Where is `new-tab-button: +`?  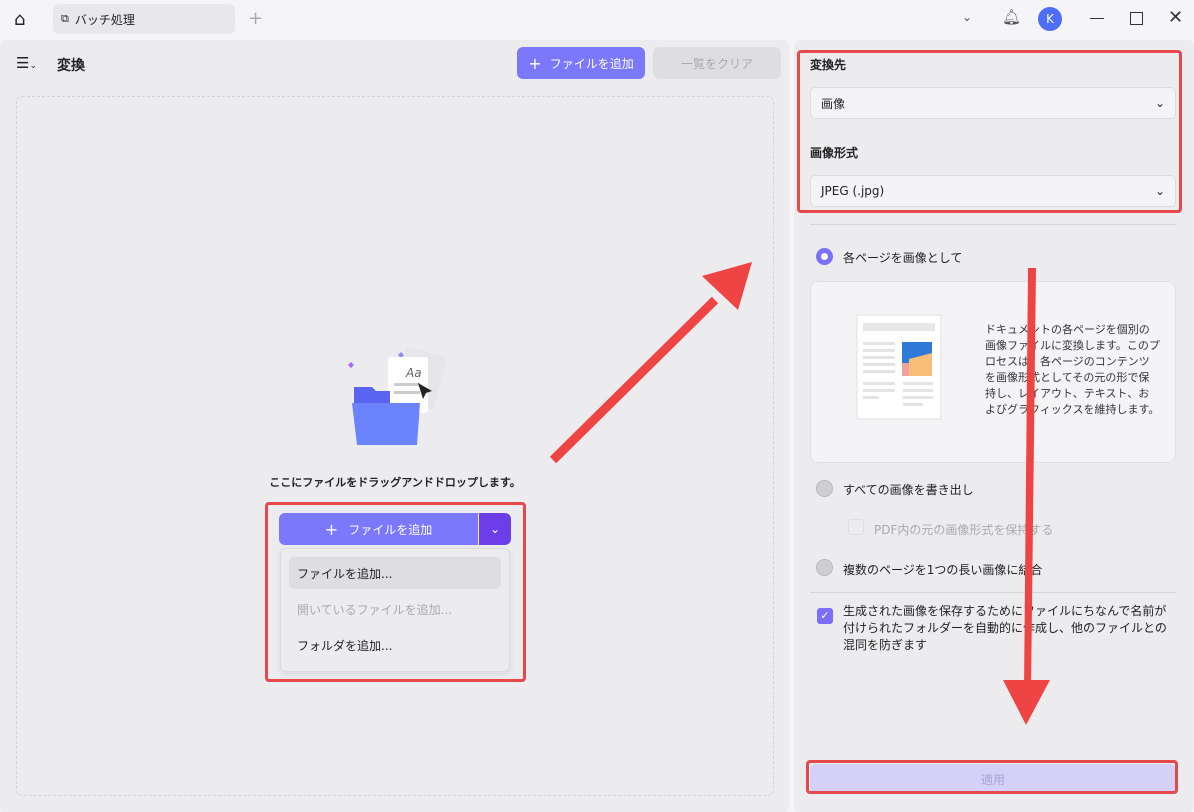
new-tab-button: + is located at coordinates (255, 18).